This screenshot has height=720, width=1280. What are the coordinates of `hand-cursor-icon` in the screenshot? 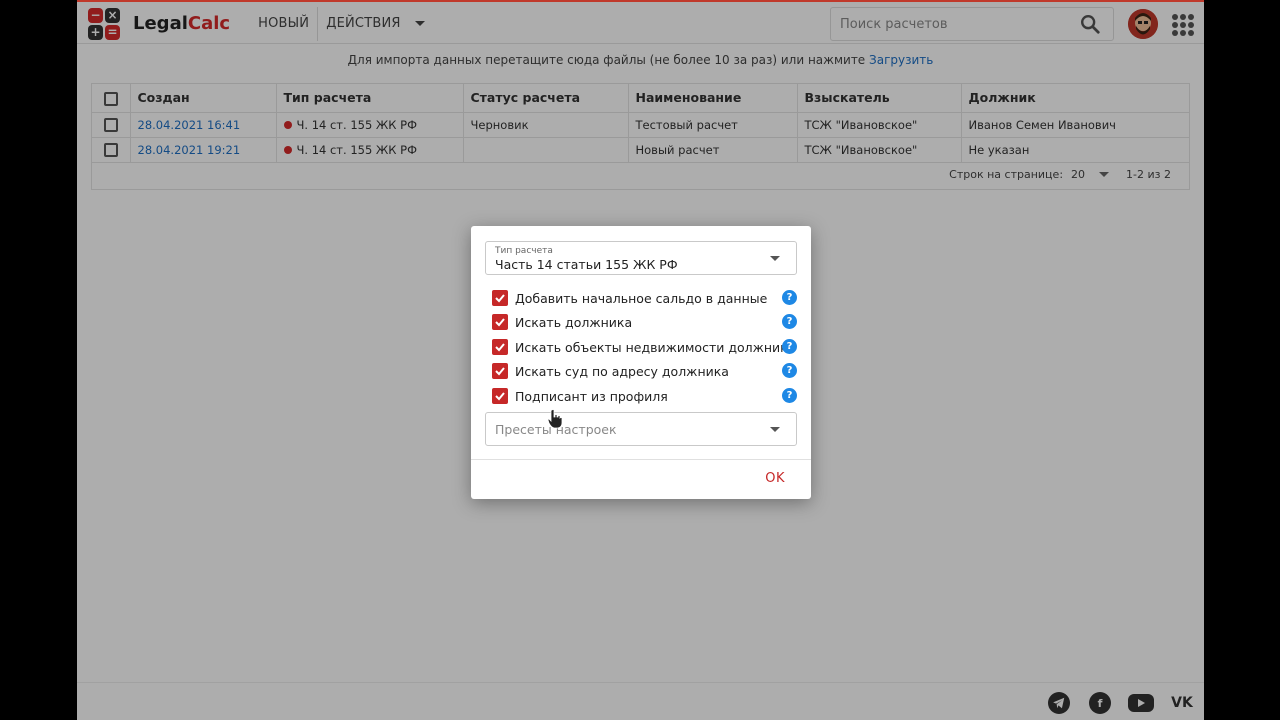 It's located at (555, 419).